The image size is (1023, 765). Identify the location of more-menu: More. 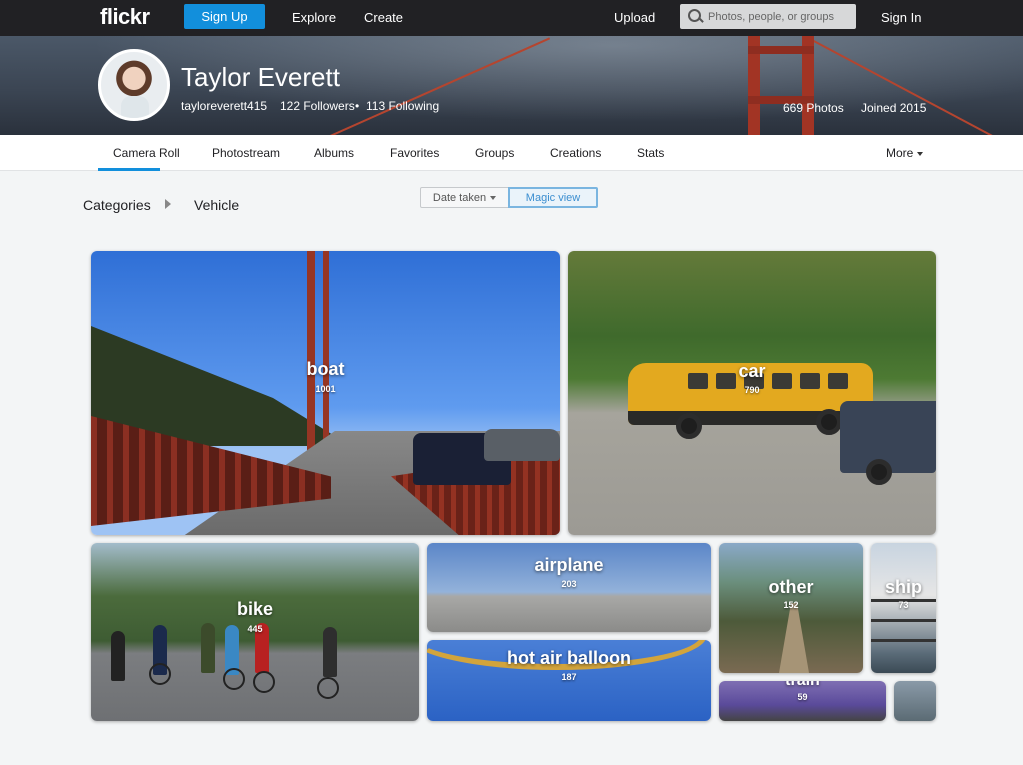
(905, 153).